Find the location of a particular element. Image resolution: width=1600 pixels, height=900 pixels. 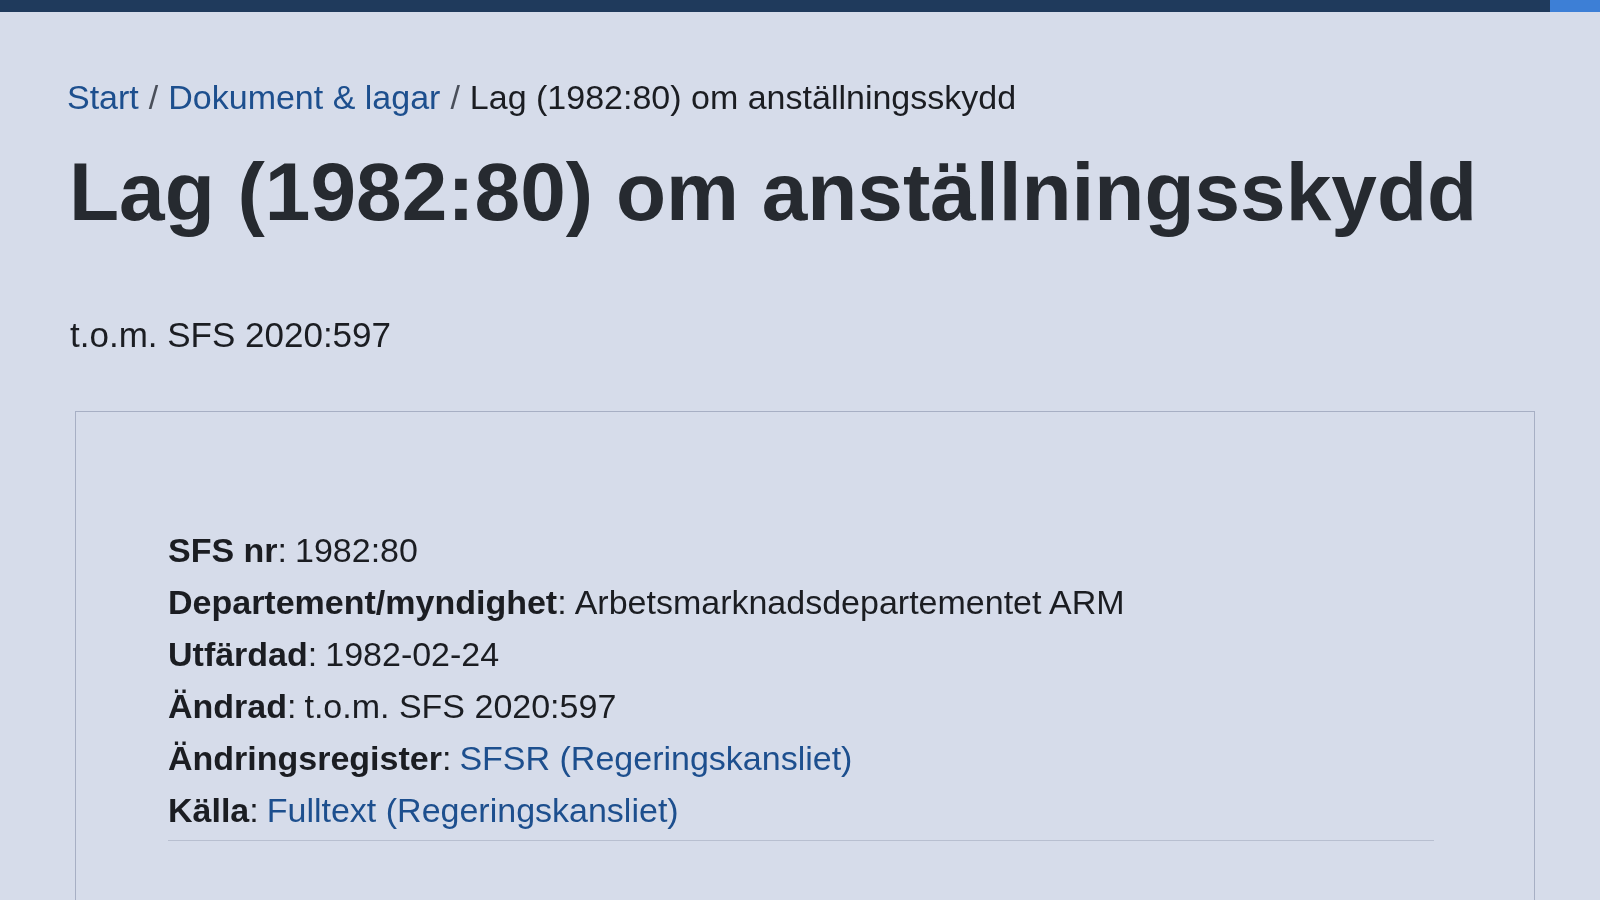

field-value: 1982:80 is located at coordinates (356, 550).